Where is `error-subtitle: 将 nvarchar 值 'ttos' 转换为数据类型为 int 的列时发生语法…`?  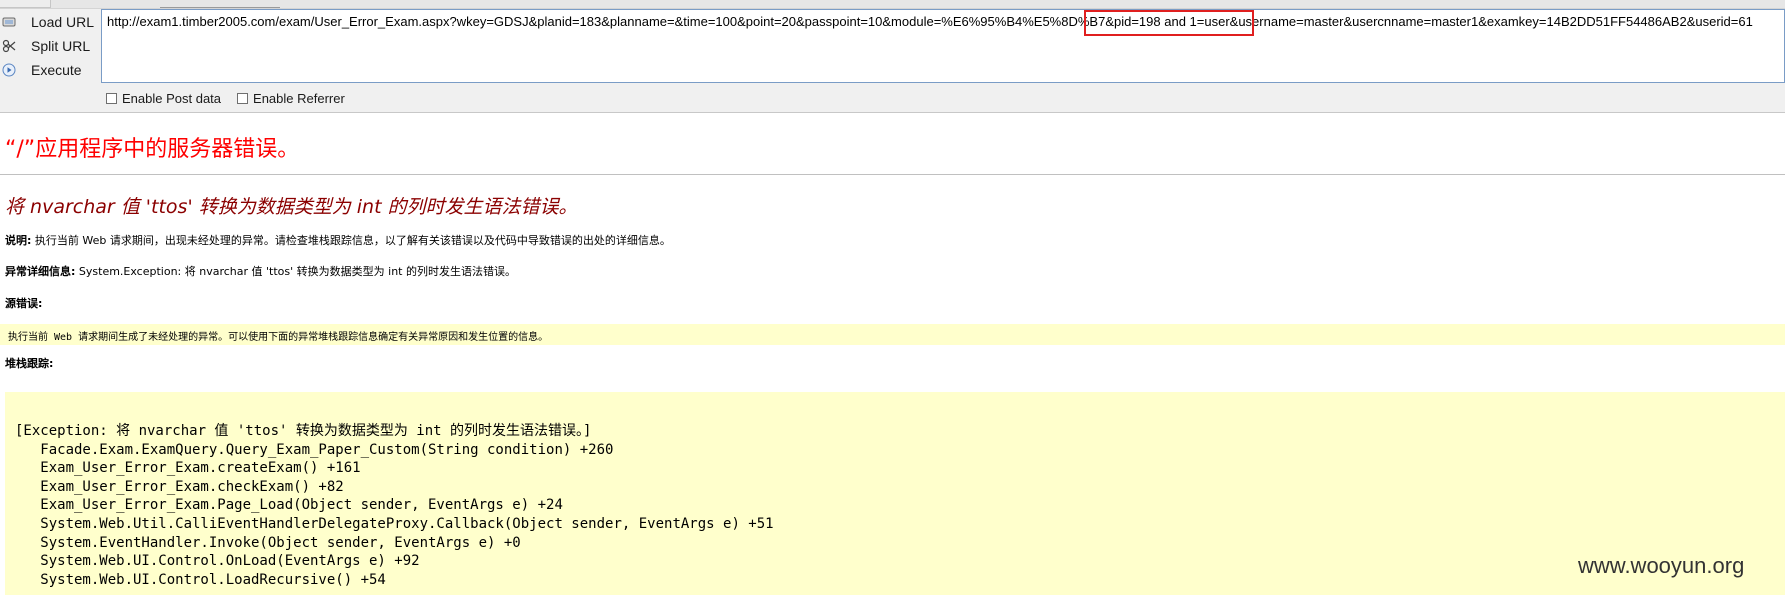
error-subtitle: 将 nvarchar 值 'ttos' 转换为数据类型为 int 的列时发生语法… is located at coordinates (291, 207).